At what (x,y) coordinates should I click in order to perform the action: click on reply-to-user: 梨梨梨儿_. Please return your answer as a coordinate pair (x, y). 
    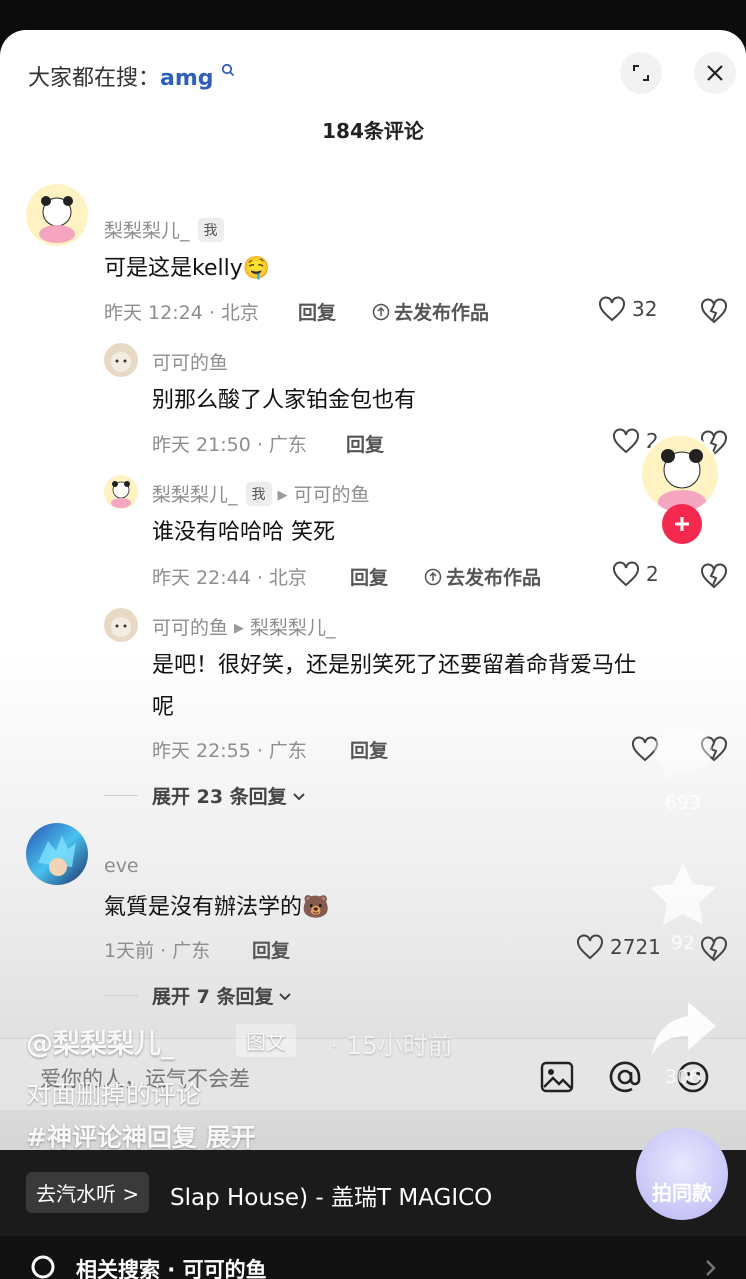
    Looking at the image, I should click on (293, 628).